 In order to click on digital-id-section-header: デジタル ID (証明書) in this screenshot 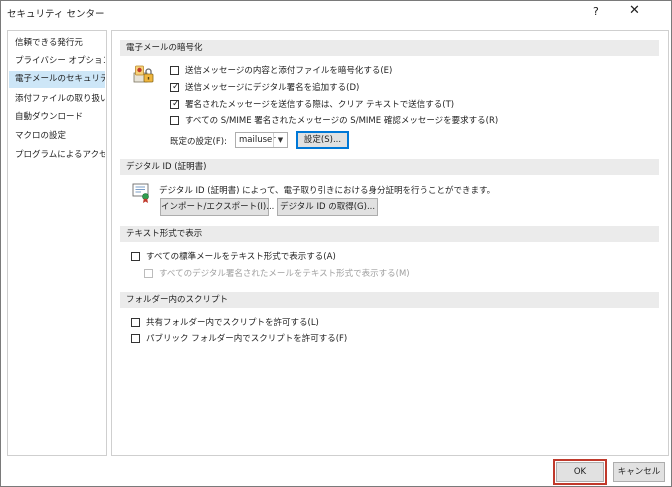, I will do `click(389, 167)`.